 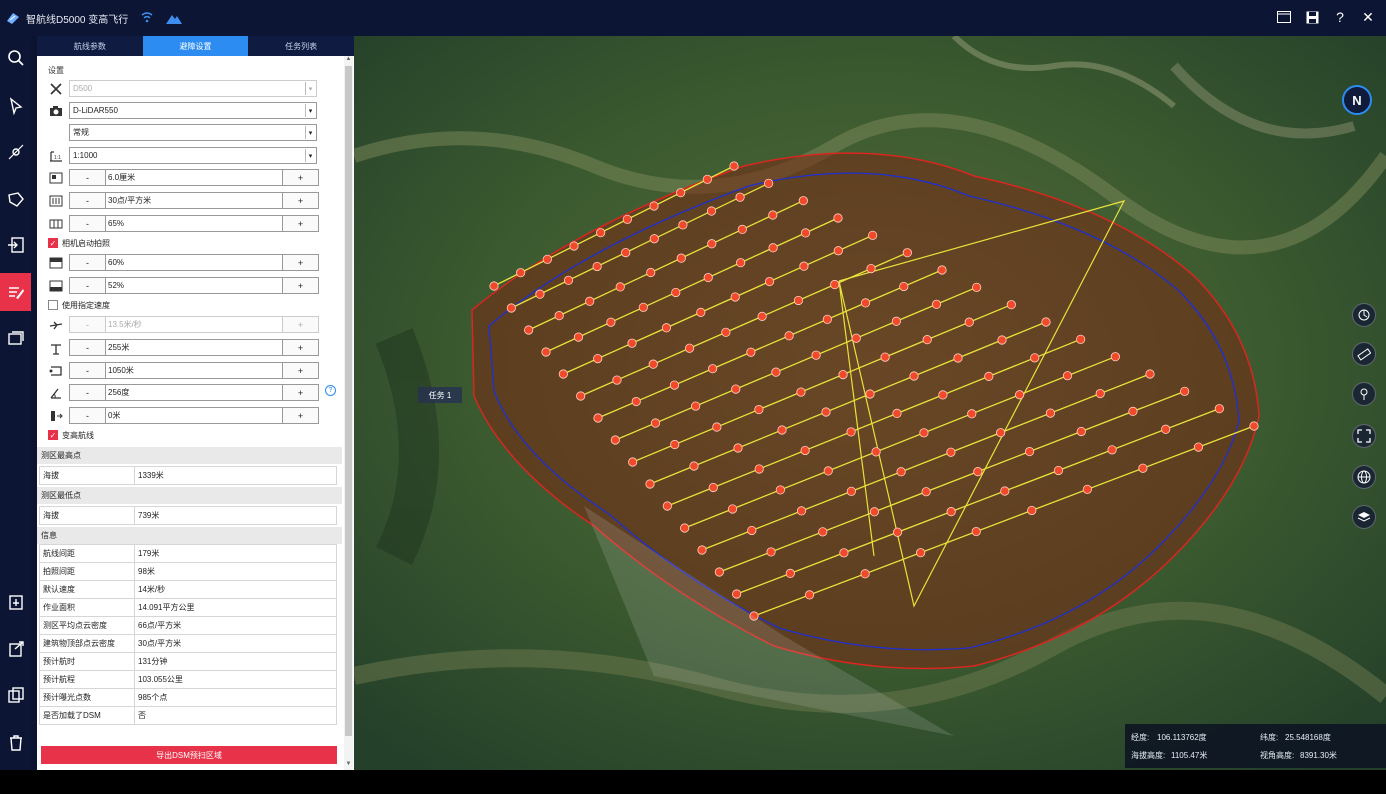 I want to click on tab-route-params: 航线参数, so click(x=90, y=46).